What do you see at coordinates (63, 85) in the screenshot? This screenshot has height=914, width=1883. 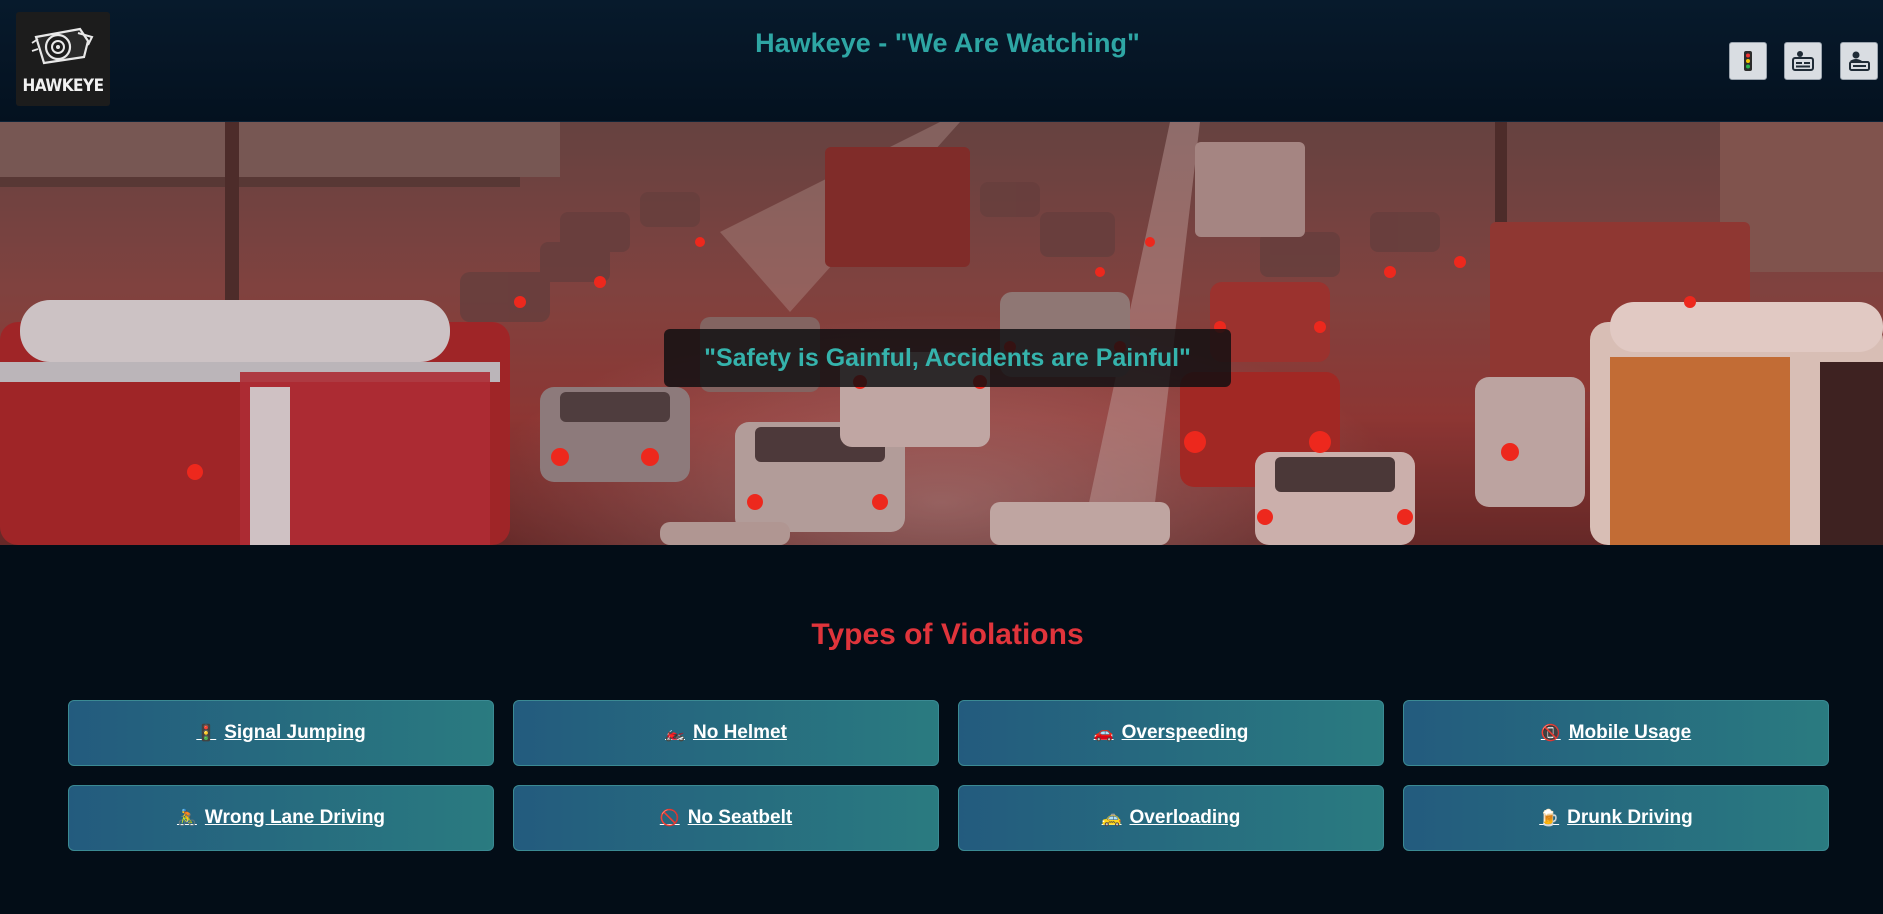 I see `logo-text: HAWKEYE` at bounding box center [63, 85].